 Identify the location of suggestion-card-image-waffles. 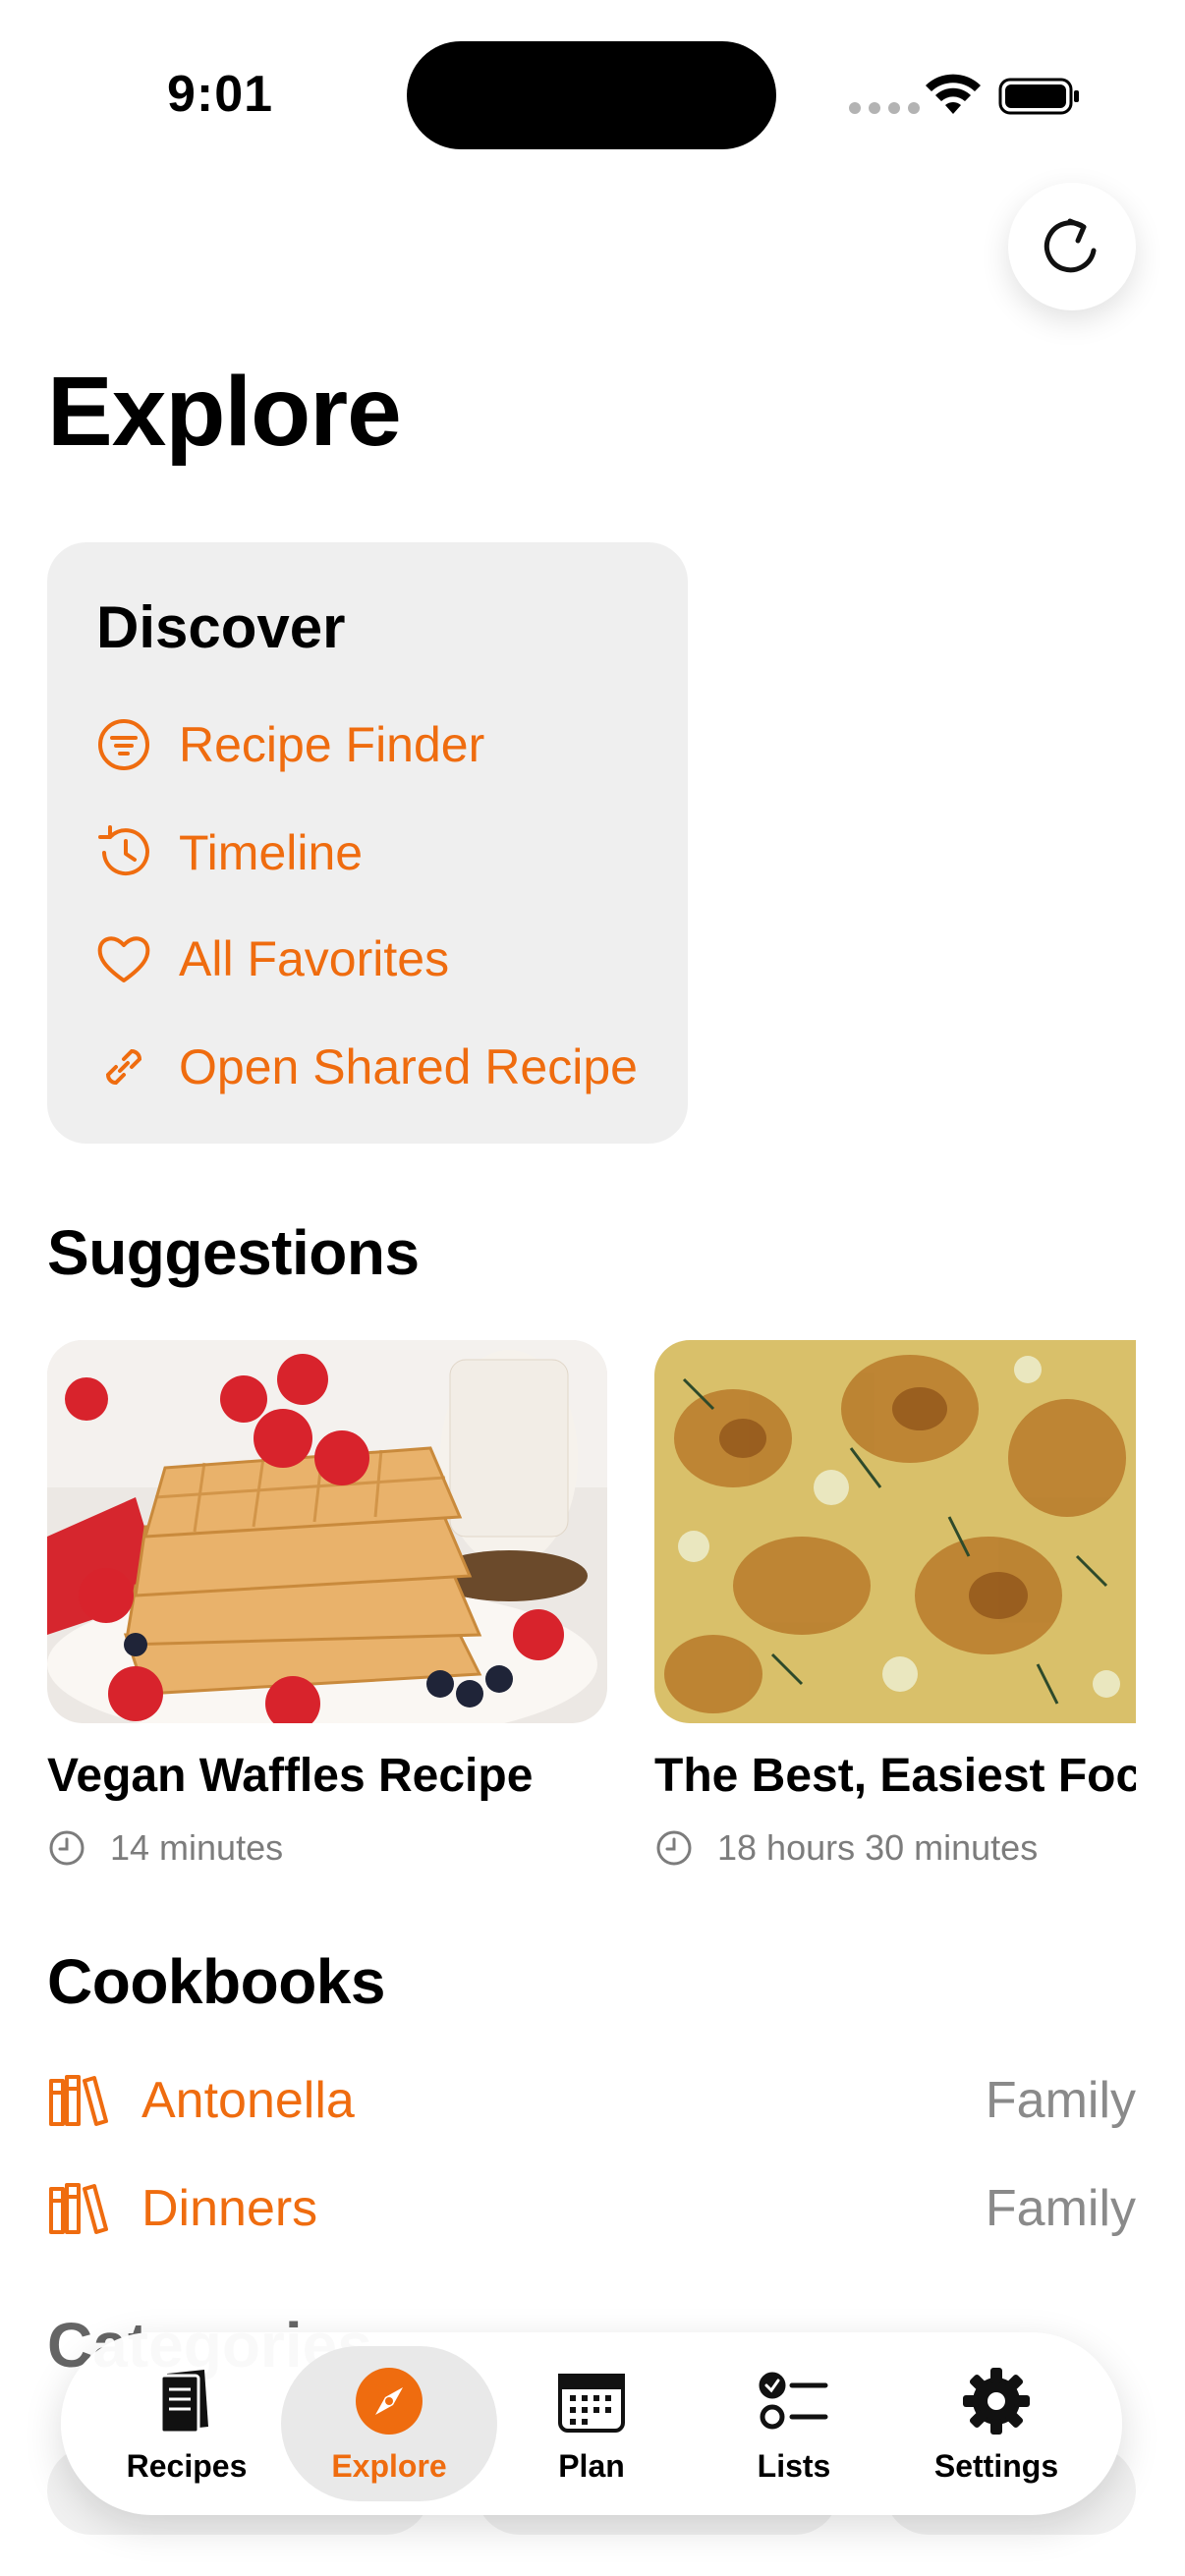
(327, 1531).